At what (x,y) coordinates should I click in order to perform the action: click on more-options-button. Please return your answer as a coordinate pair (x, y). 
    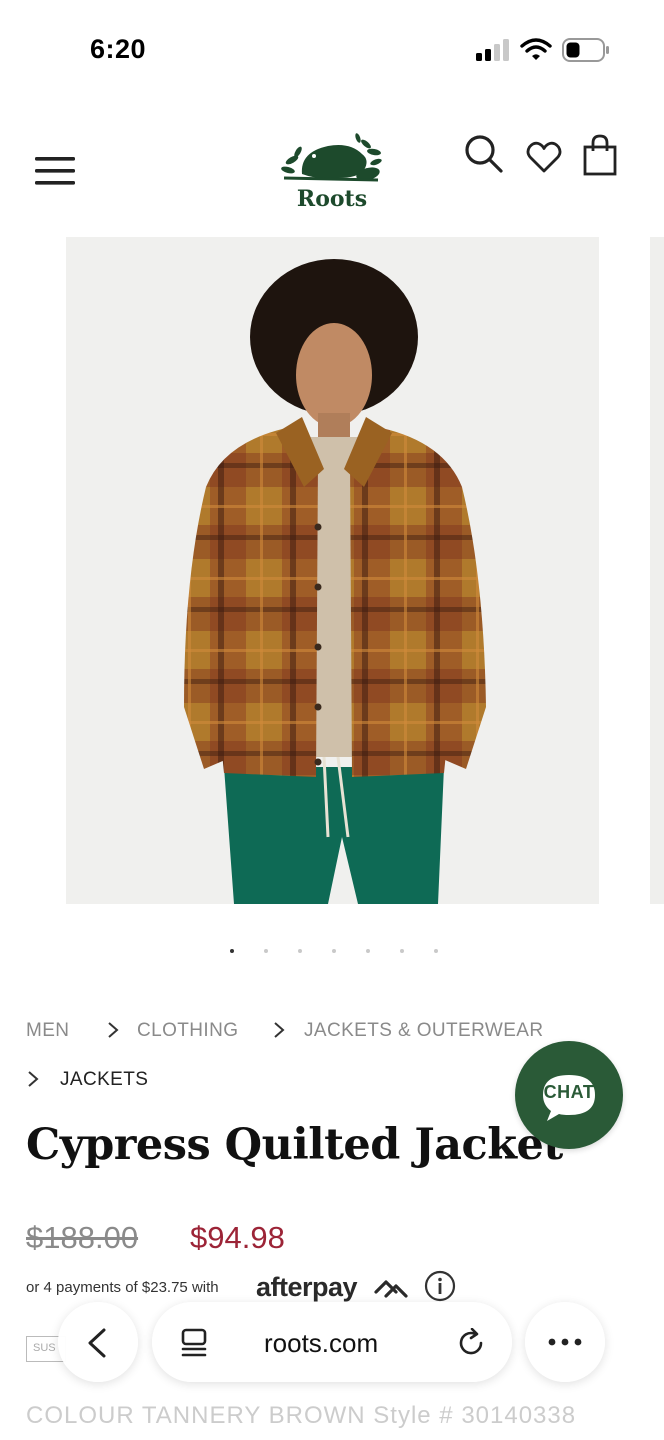
    Looking at the image, I should click on (565, 1342).